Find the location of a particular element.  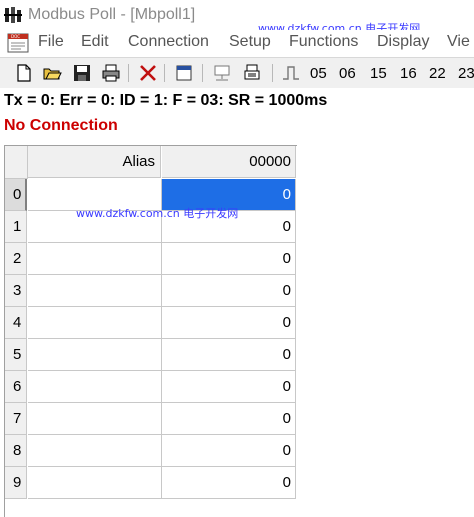

pulse-icon is located at coordinates (291, 73).